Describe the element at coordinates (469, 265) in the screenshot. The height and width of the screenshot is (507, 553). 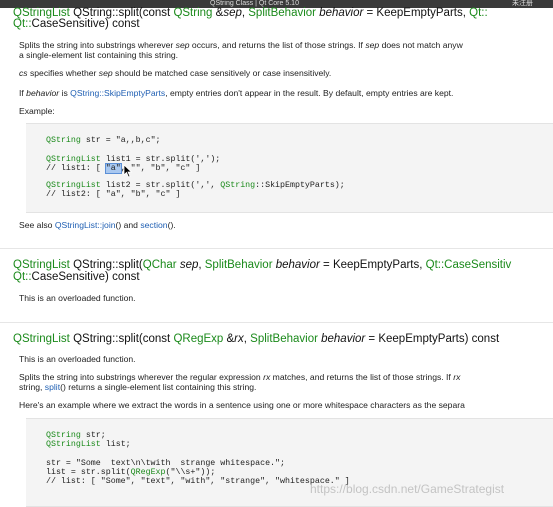
I see `qt-casesensitive-link: Qt::CaseSensitiv` at that location.